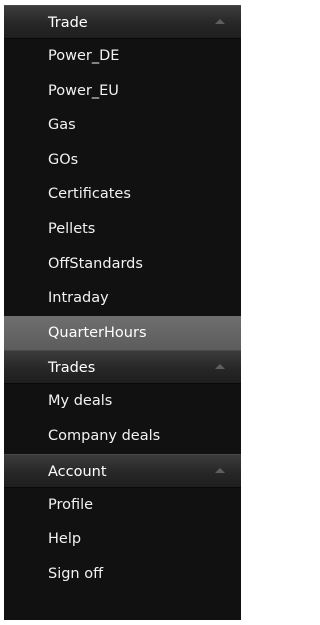  I want to click on nav-item-profile: Profile, so click(122, 505).